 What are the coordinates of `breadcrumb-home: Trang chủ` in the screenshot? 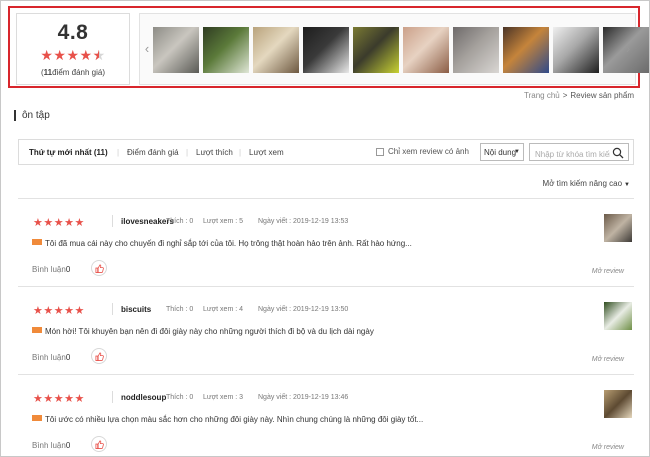 It's located at (542, 95).